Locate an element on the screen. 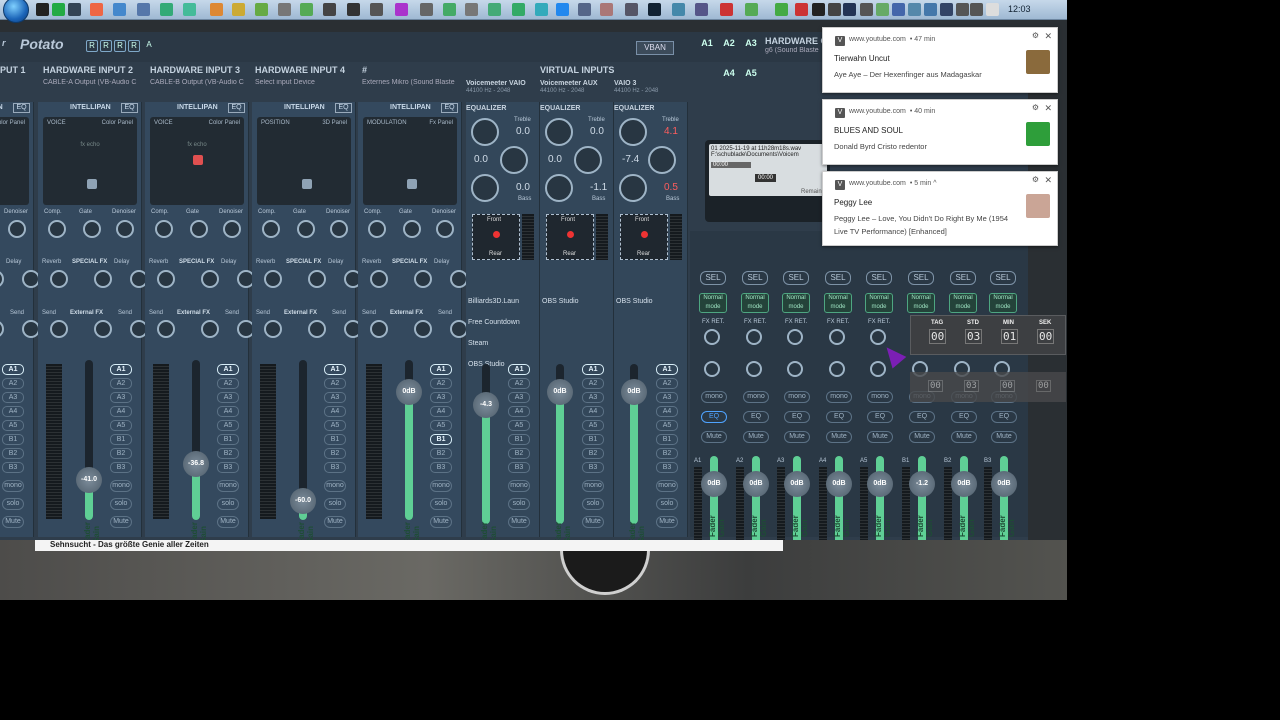 This screenshot has width=1280, height=720. bus-mono-button: mono is located at coordinates (880, 397).